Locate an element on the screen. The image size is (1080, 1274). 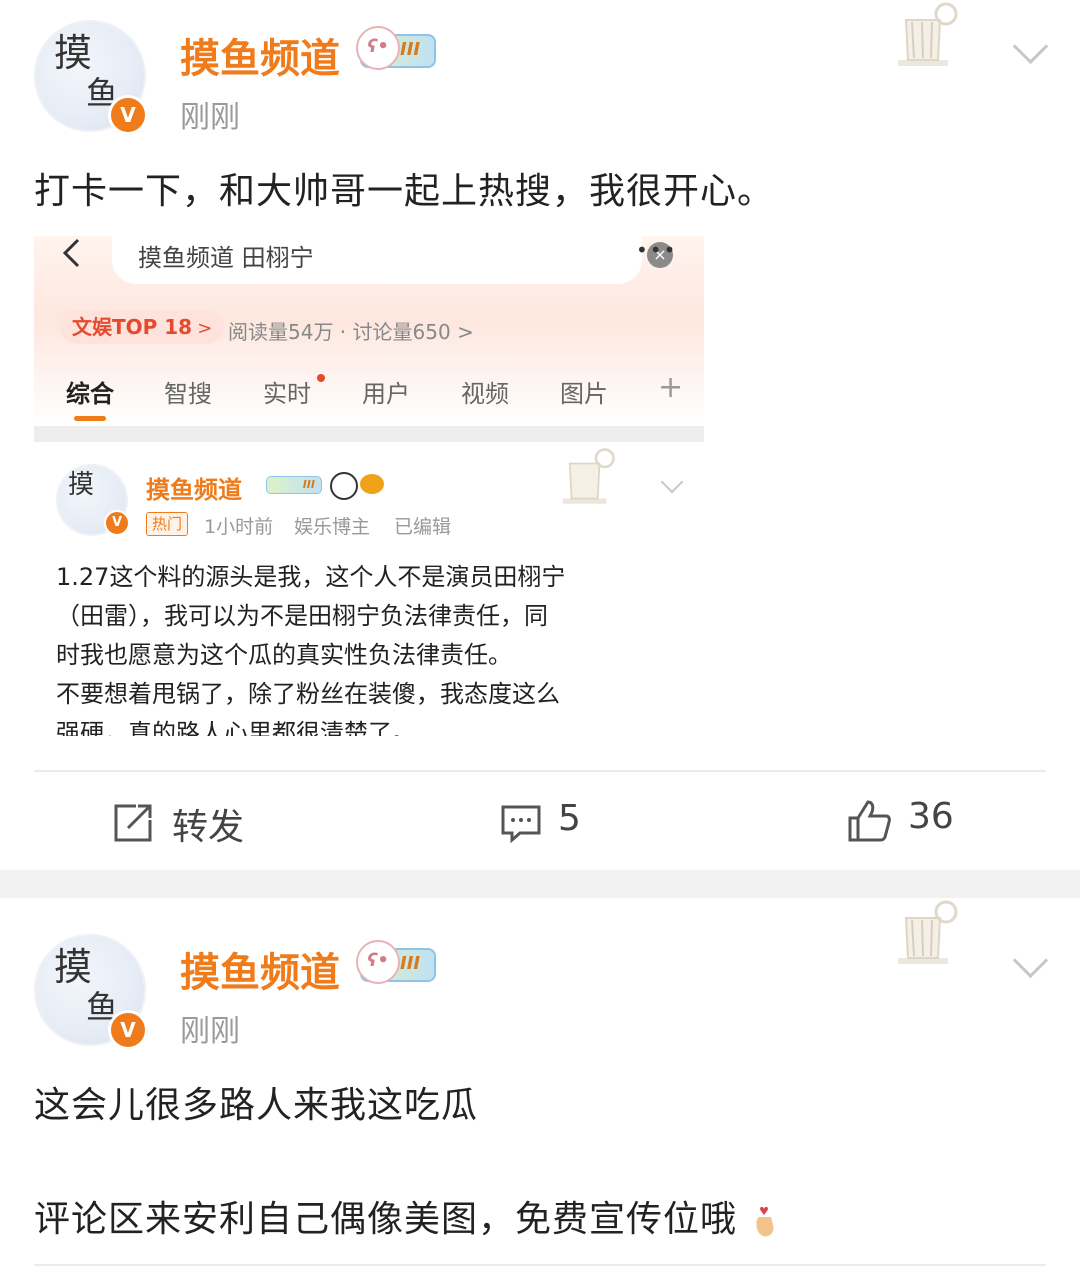
panda-icon is located at coordinates (344, 486).